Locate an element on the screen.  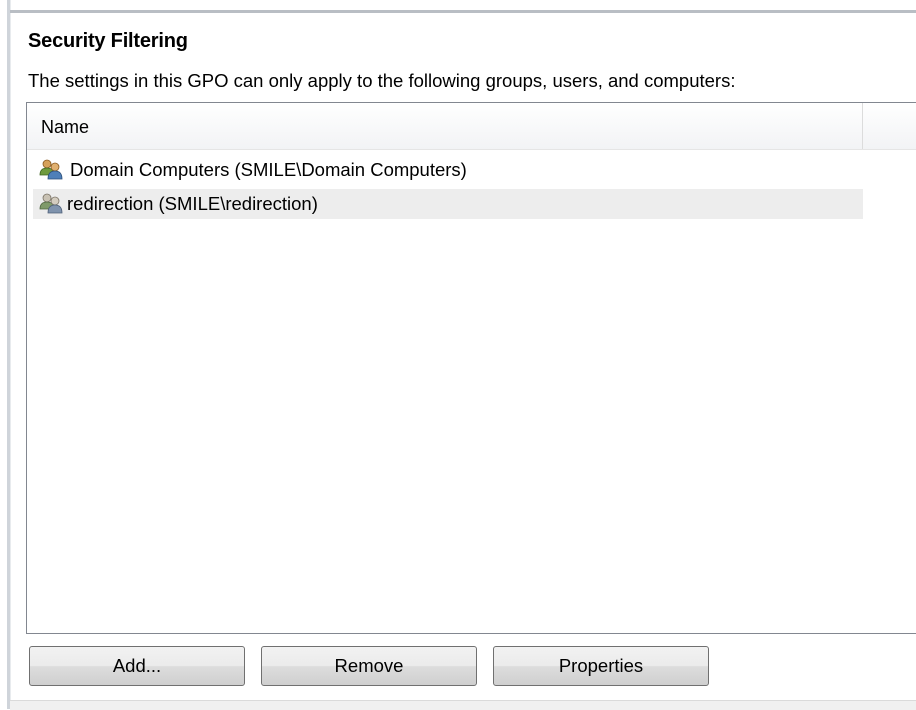
properties-button: Properties is located at coordinates (601, 666).